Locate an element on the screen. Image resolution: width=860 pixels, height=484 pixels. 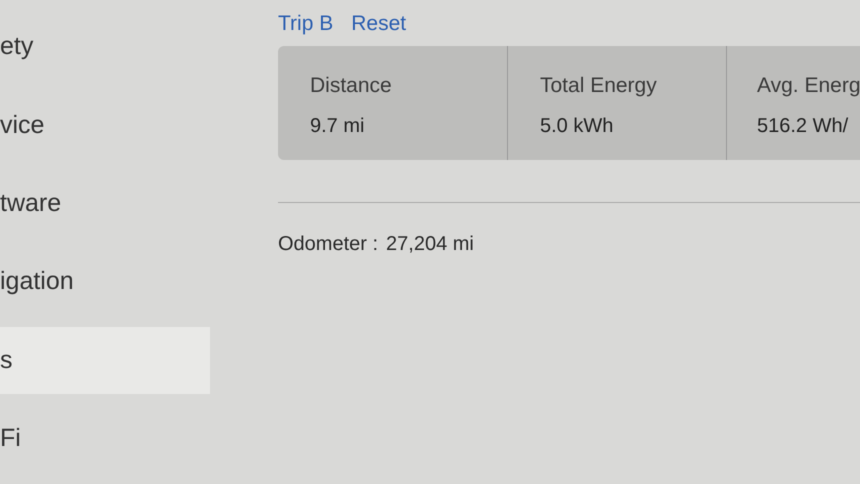
stat-label: Distance is located at coordinates (351, 85).